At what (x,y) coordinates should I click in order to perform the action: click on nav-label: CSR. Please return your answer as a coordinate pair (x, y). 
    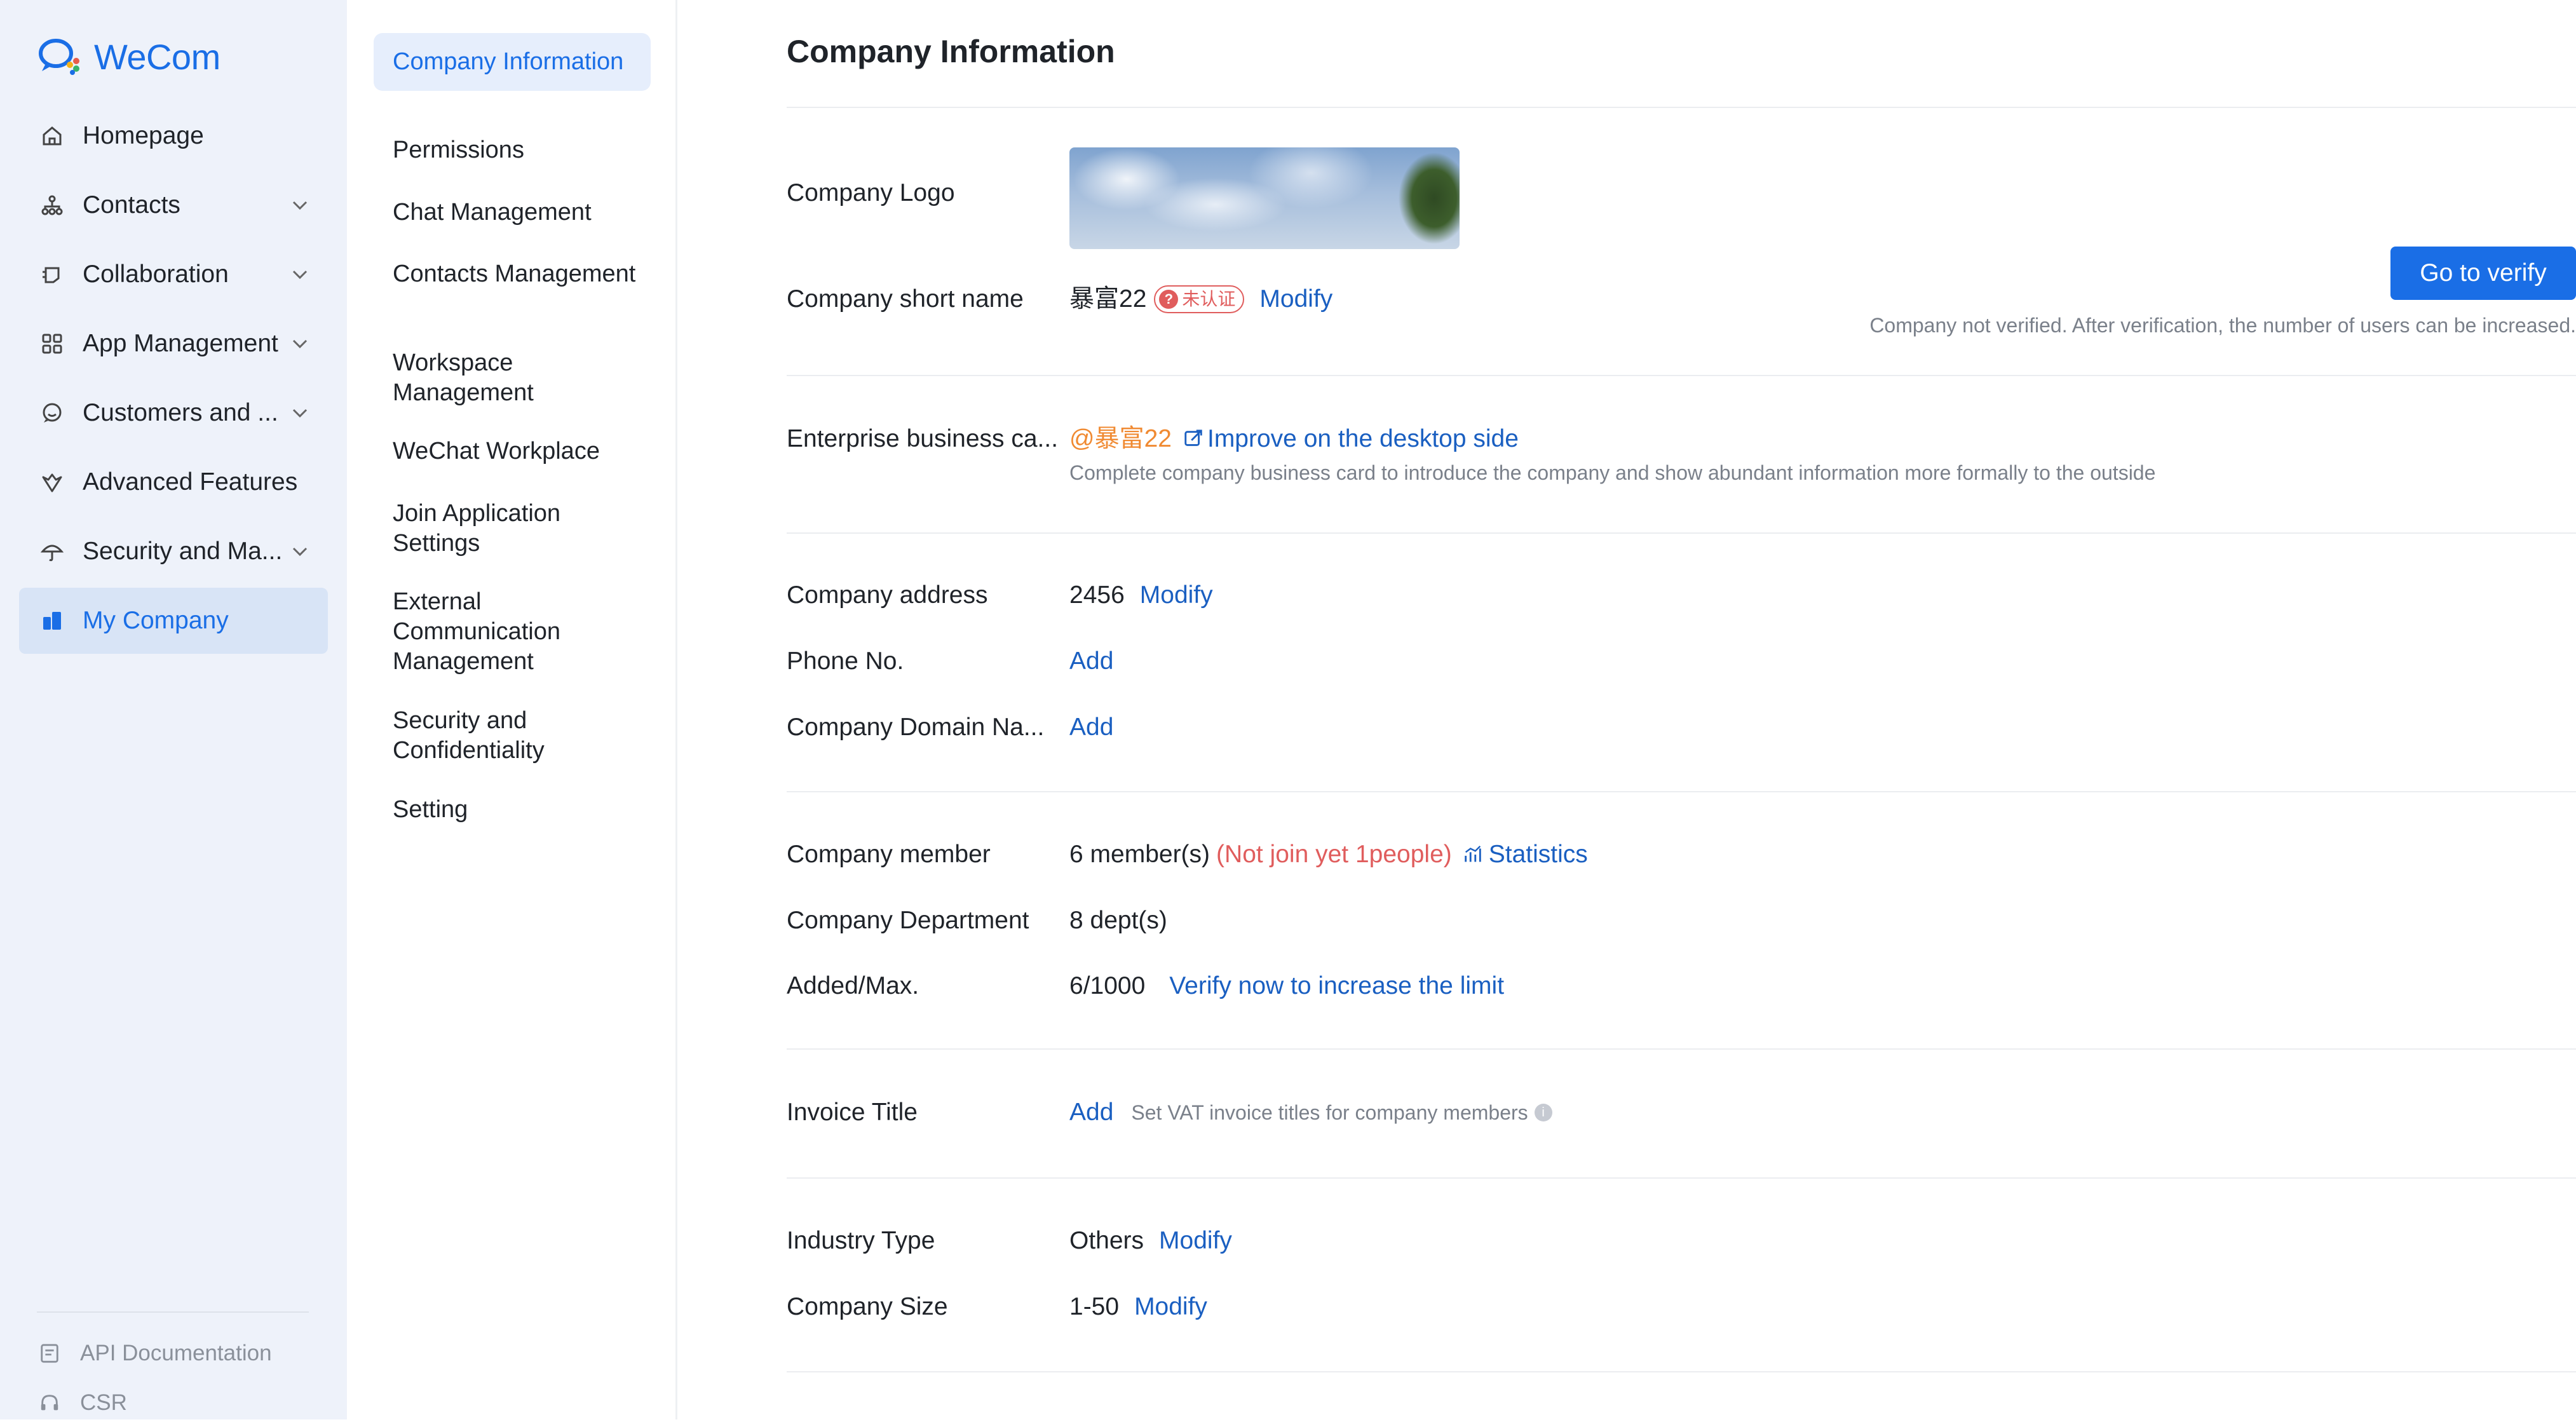
    Looking at the image, I should click on (103, 1403).